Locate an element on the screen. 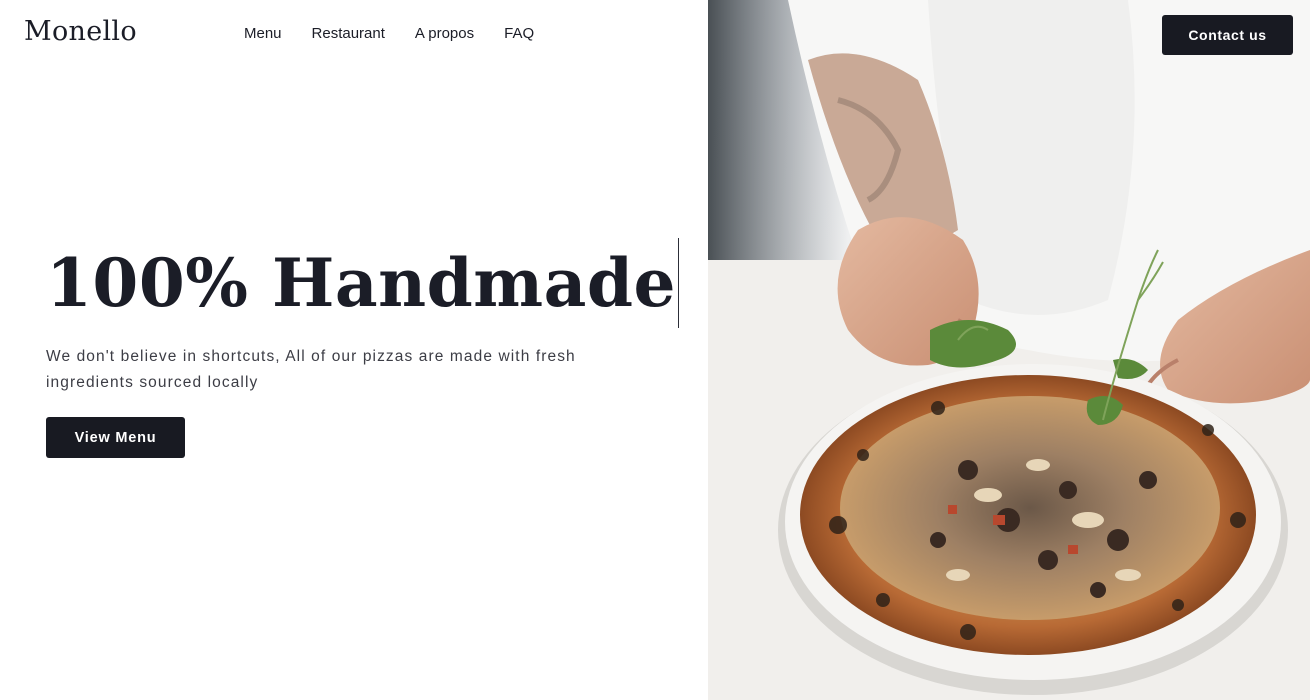 The width and height of the screenshot is (1310, 700). text-cursor is located at coordinates (678, 283).